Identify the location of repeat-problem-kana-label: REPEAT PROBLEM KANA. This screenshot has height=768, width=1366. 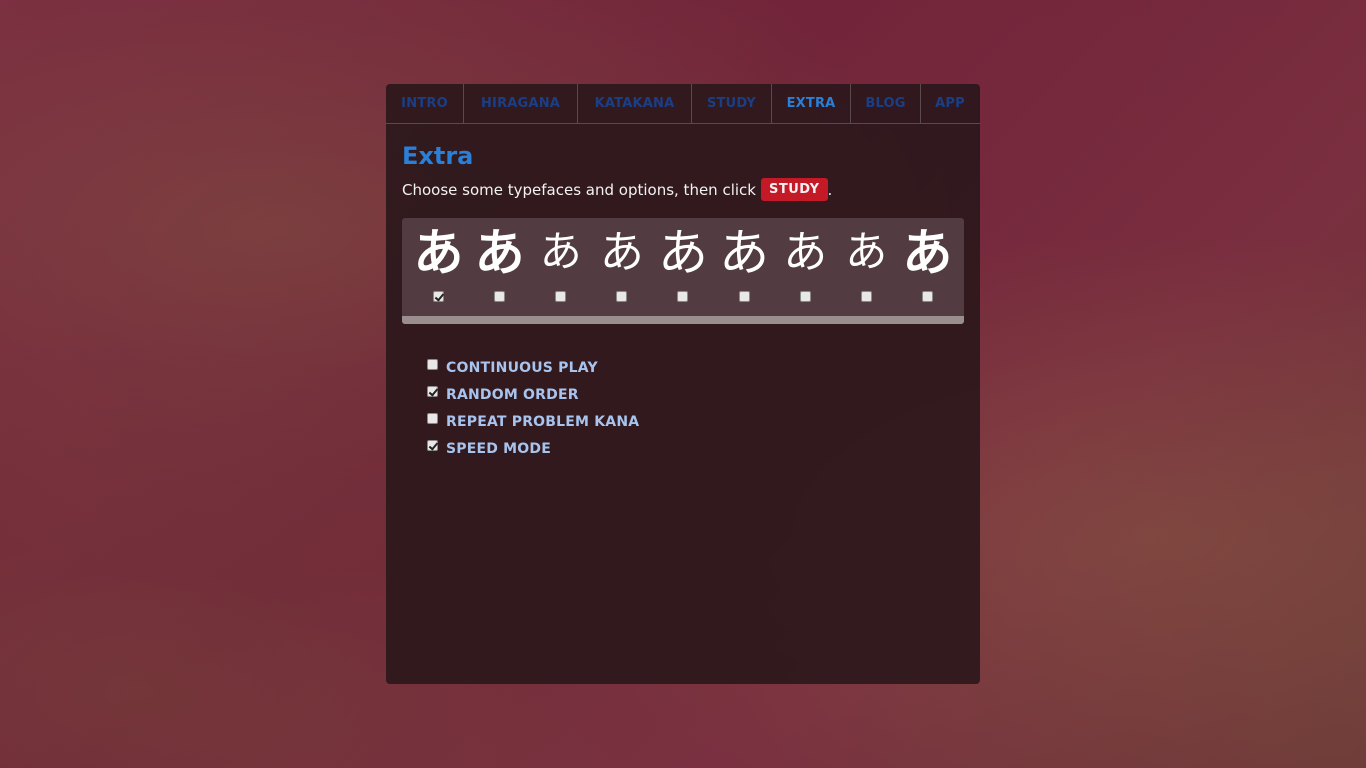
(542, 422).